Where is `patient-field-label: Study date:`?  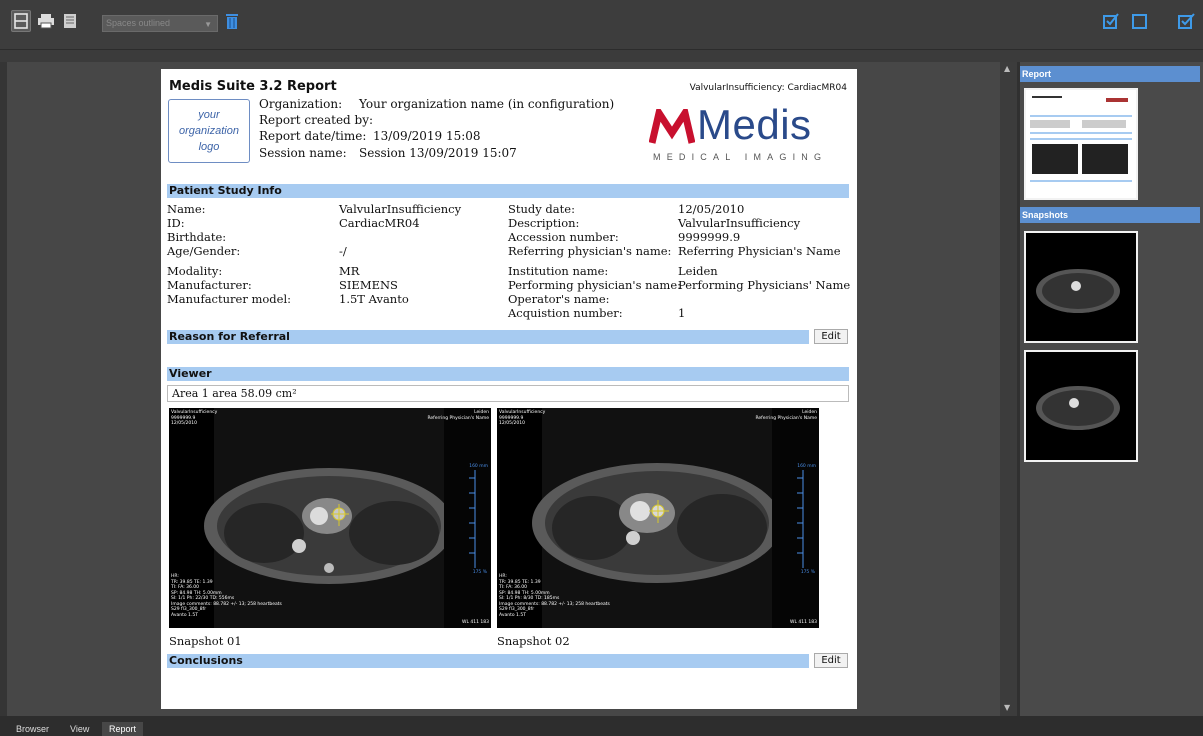
patient-field-label: Study date: is located at coordinates (541, 209).